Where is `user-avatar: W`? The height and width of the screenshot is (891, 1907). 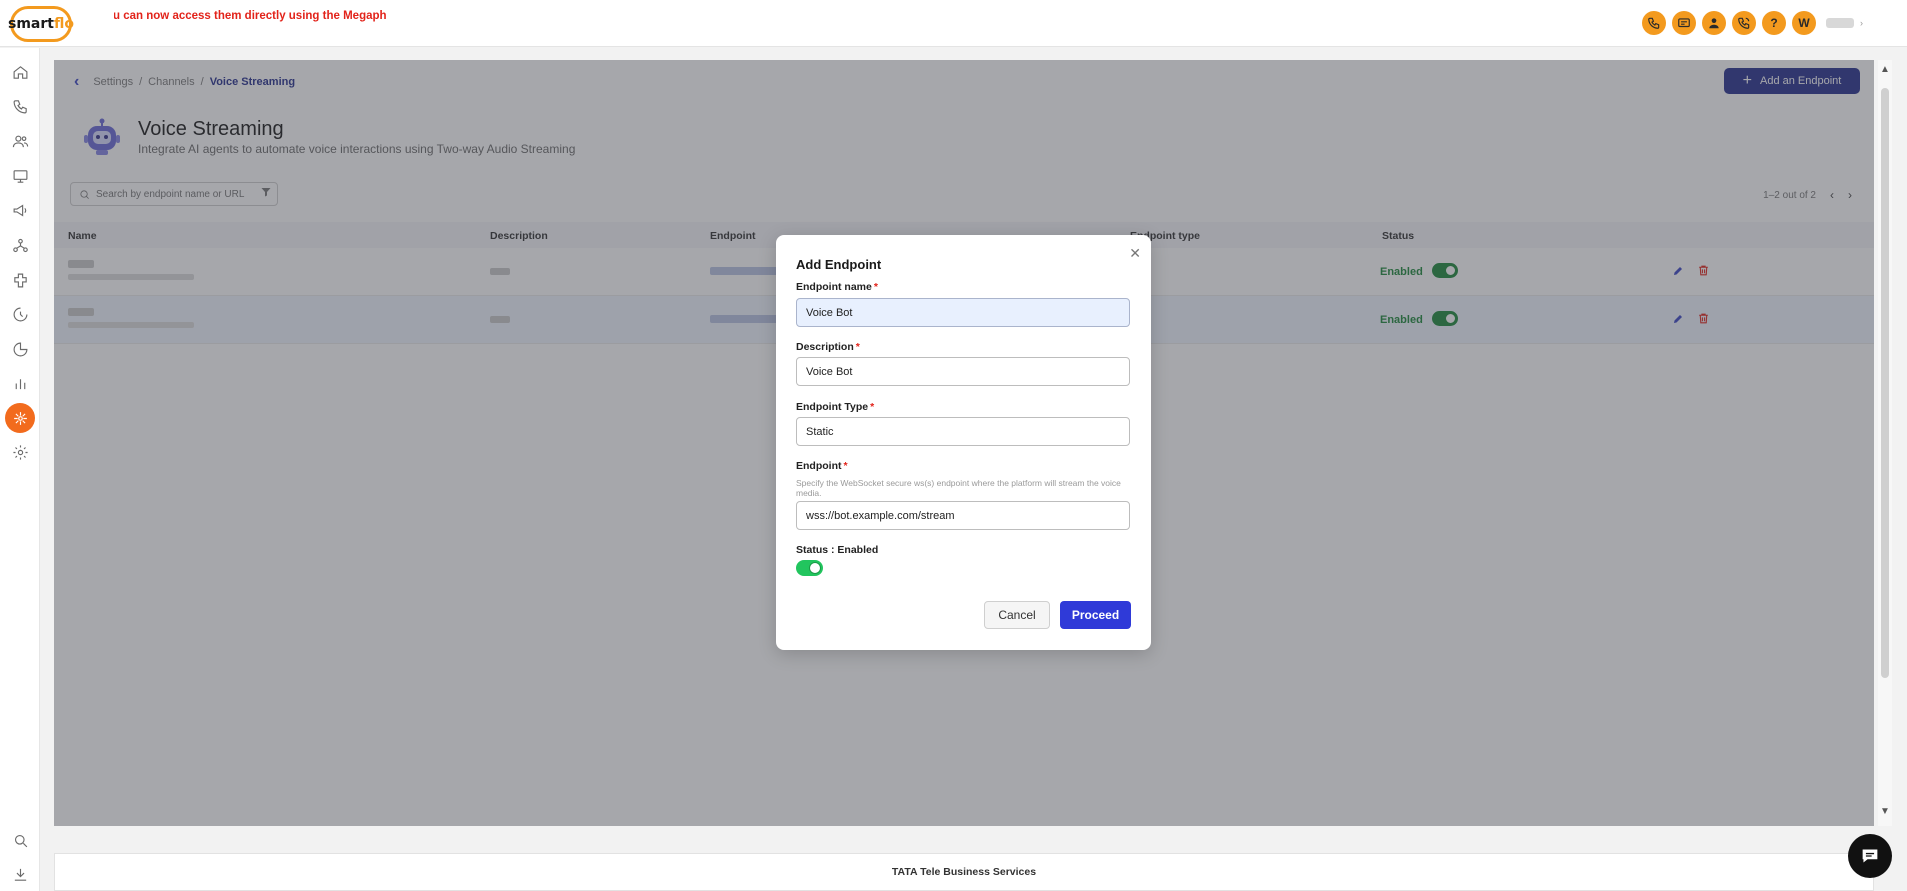
user-avatar: W is located at coordinates (1804, 23).